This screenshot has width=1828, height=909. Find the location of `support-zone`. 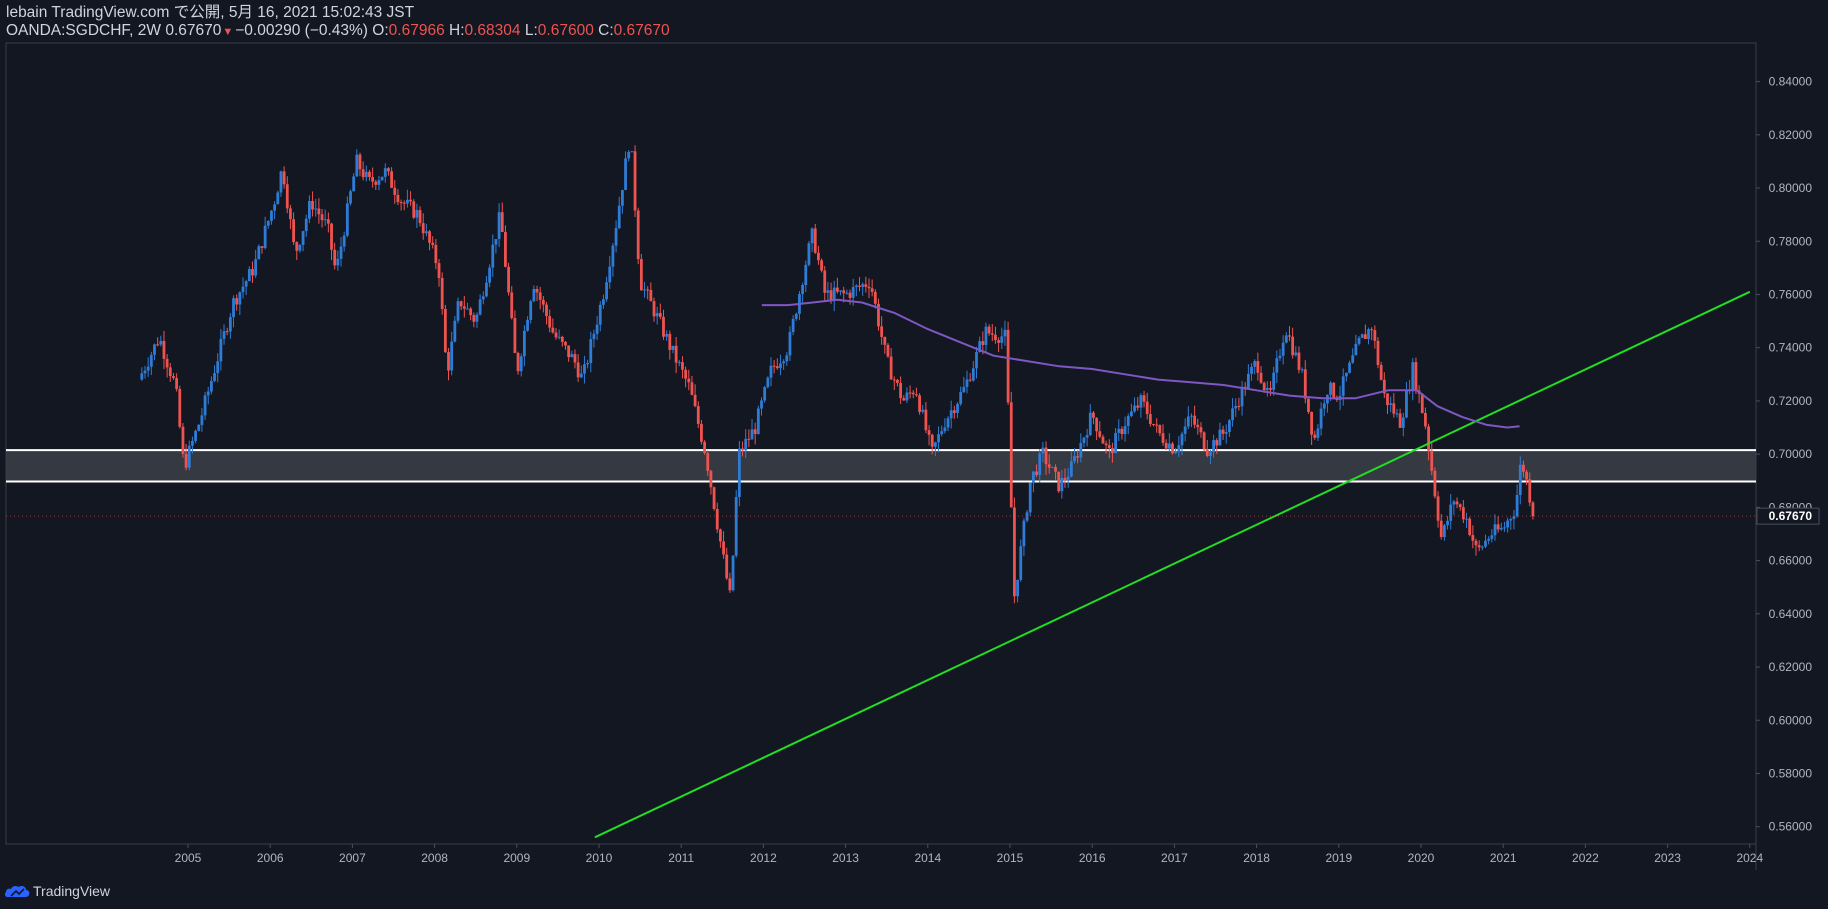

support-zone is located at coordinates (881, 466).